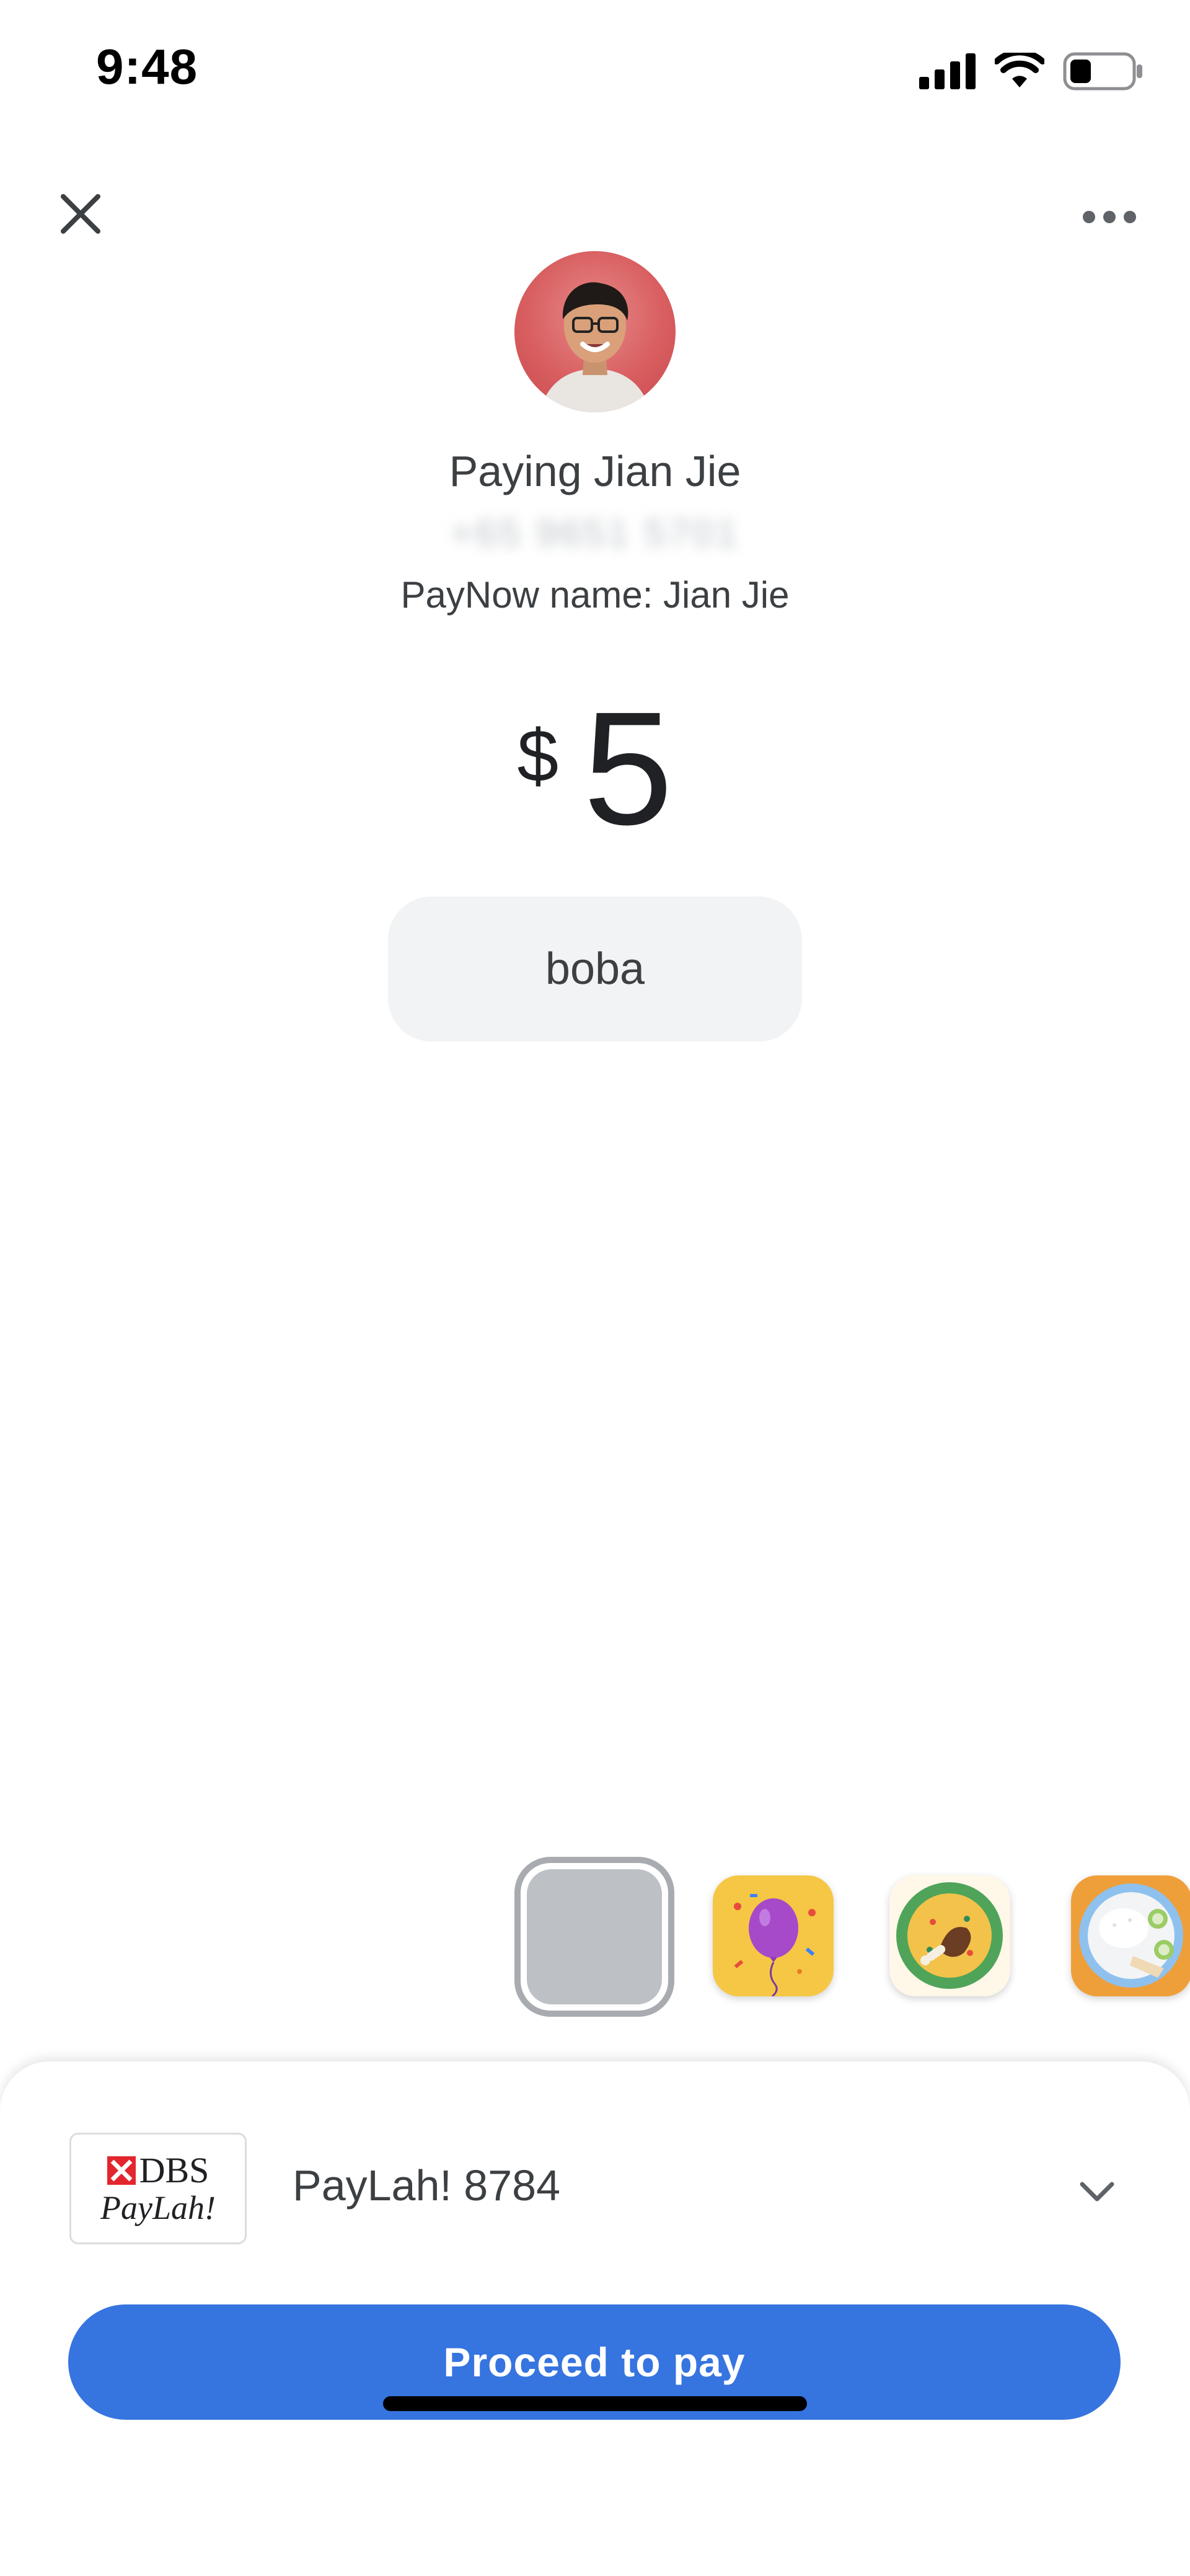  Describe the element at coordinates (595, 347) in the screenshot. I see `avatar-photo` at that location.